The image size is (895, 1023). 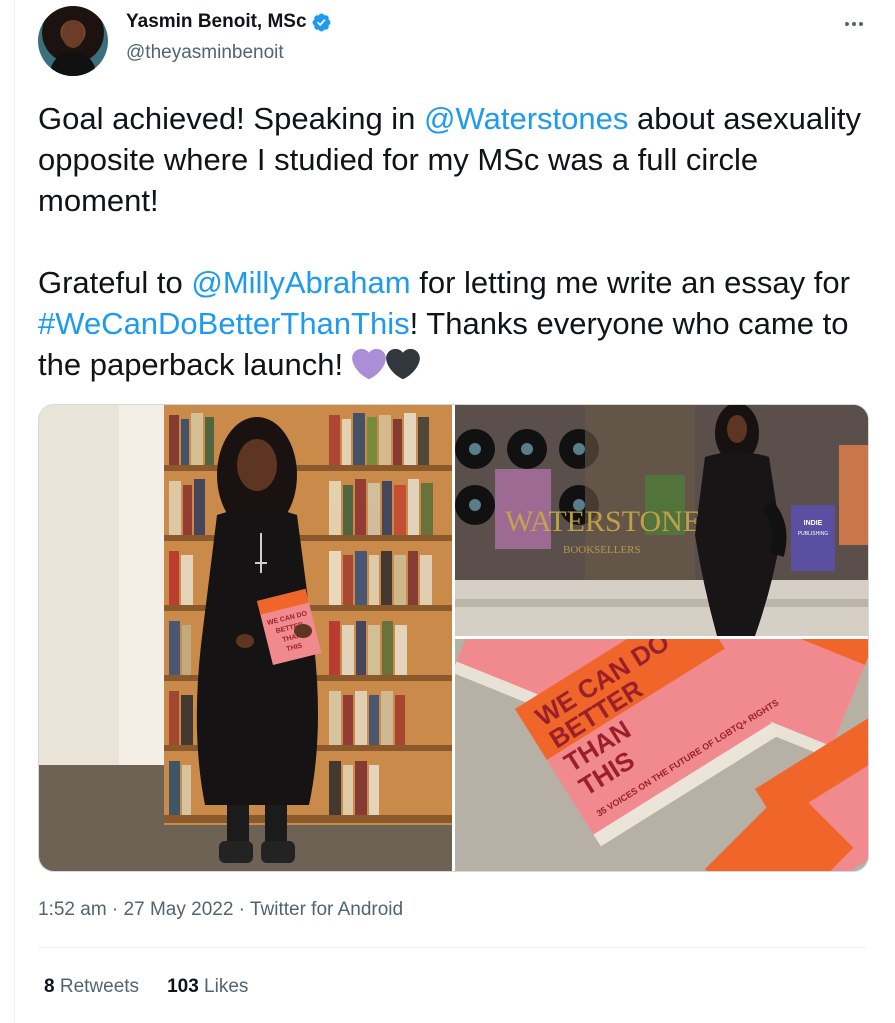 I want to click on likes-label: Likes, so click(x=223, y=986).